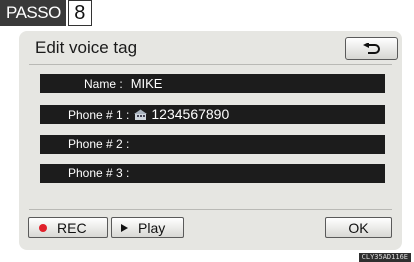 This screenshot has height=262, width=414. I want to click on image-code: CLY35AD116E, so click(384, 257).